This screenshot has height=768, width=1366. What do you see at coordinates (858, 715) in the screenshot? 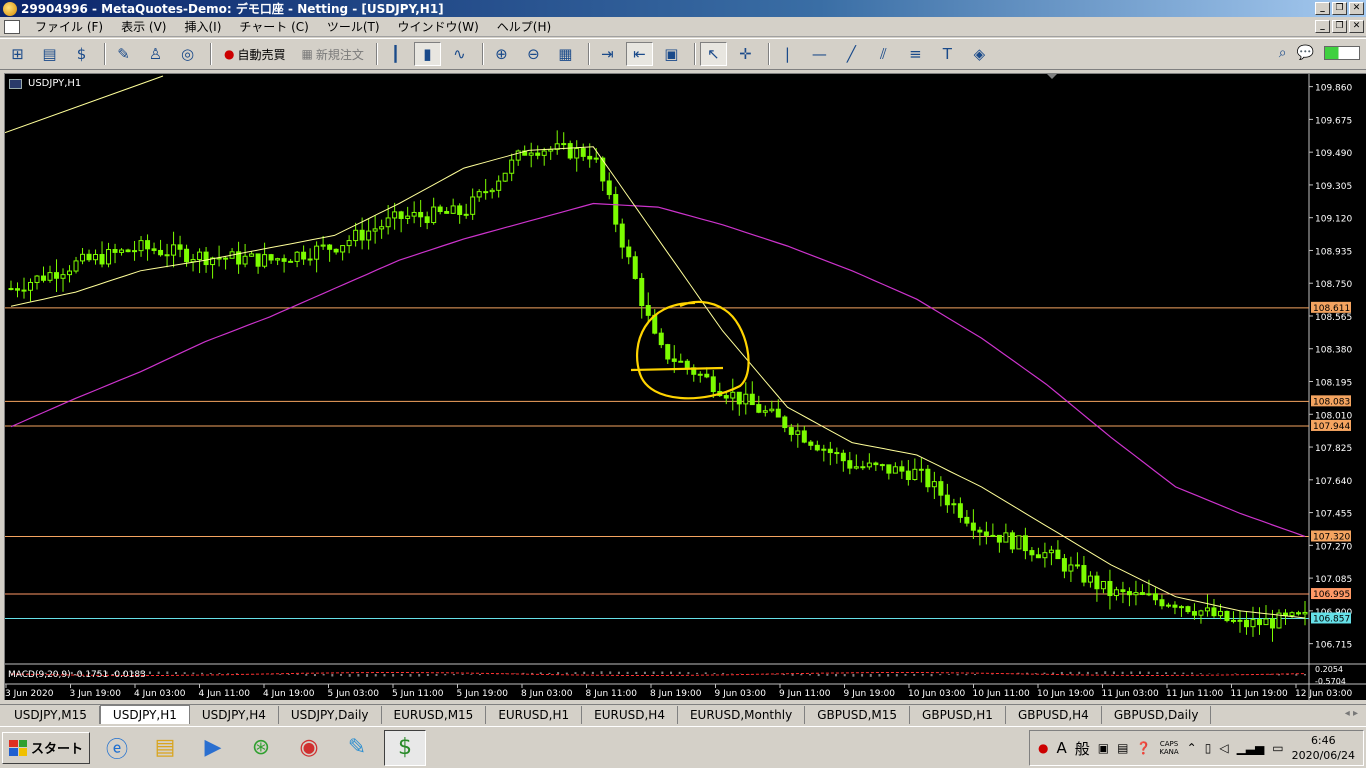
I see `tab-gbpusd-m15: GBPUSD,M15` at bounding box center [858, 715].